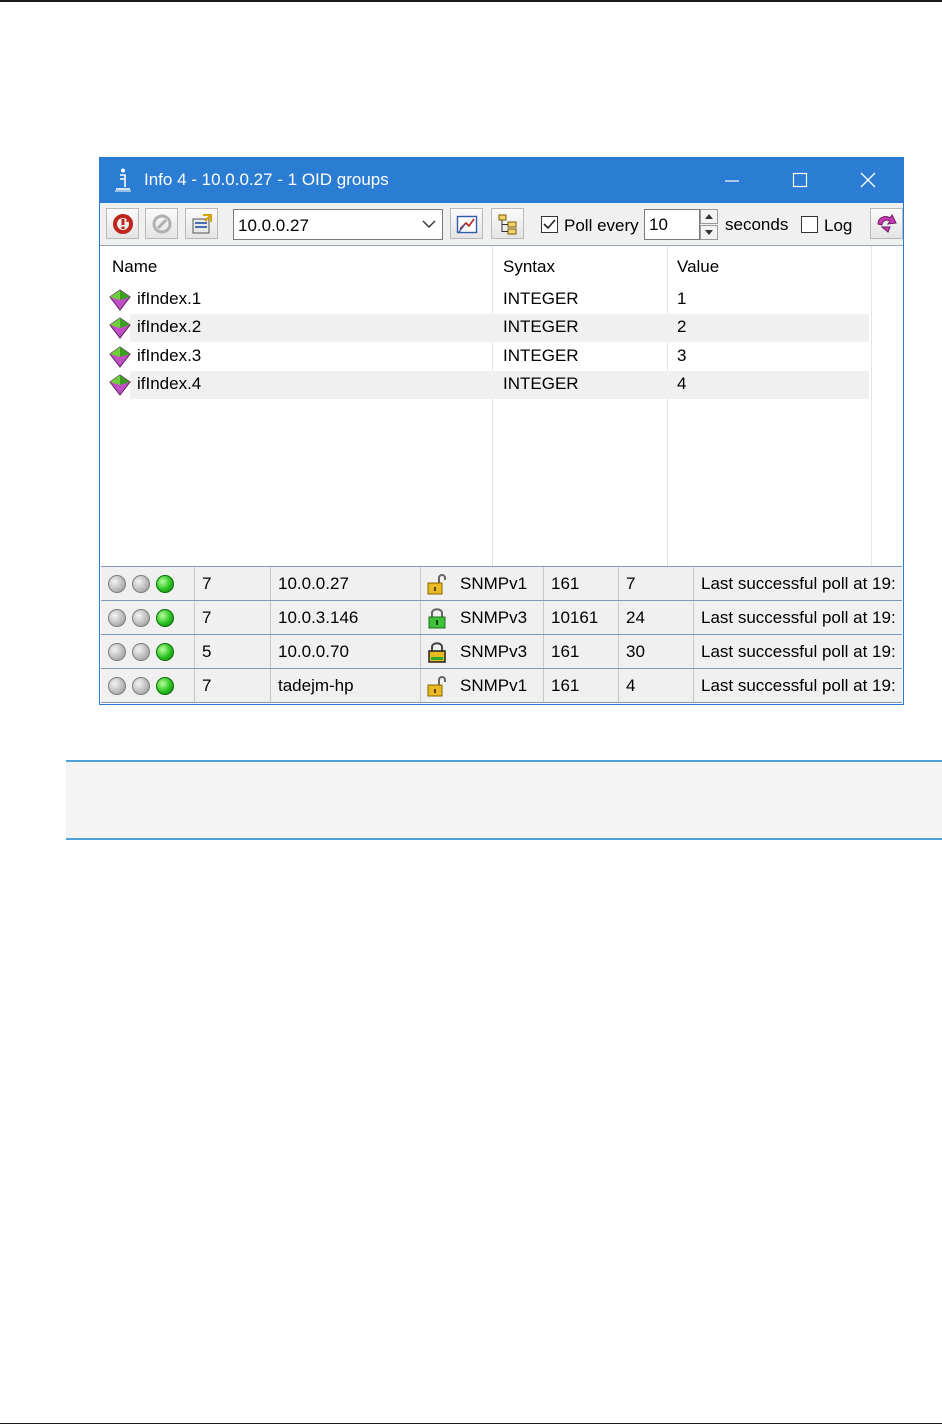 This screenshot has height=1426, width=942. What do you see at coordinates (809, 224) in the screenshot?
I see `log-checkbox` at bounding box center [809, 224].